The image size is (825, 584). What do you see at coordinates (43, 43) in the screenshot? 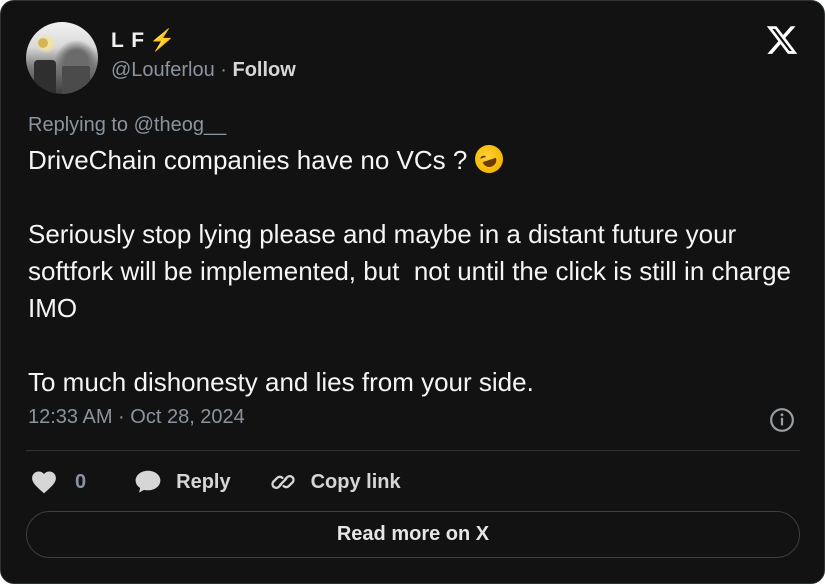
I see `avatar-light` at bounding box center [43, 43].